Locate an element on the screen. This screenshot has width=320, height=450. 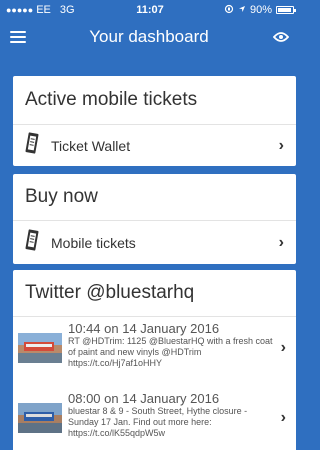
page-title: Your dashboard is located at coordinates (149, 36).